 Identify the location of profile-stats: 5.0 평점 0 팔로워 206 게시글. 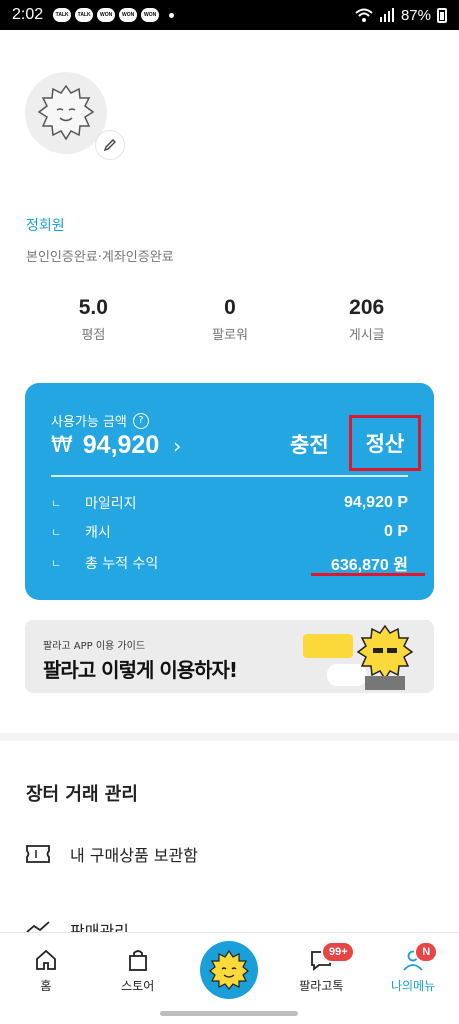
(230, 319).